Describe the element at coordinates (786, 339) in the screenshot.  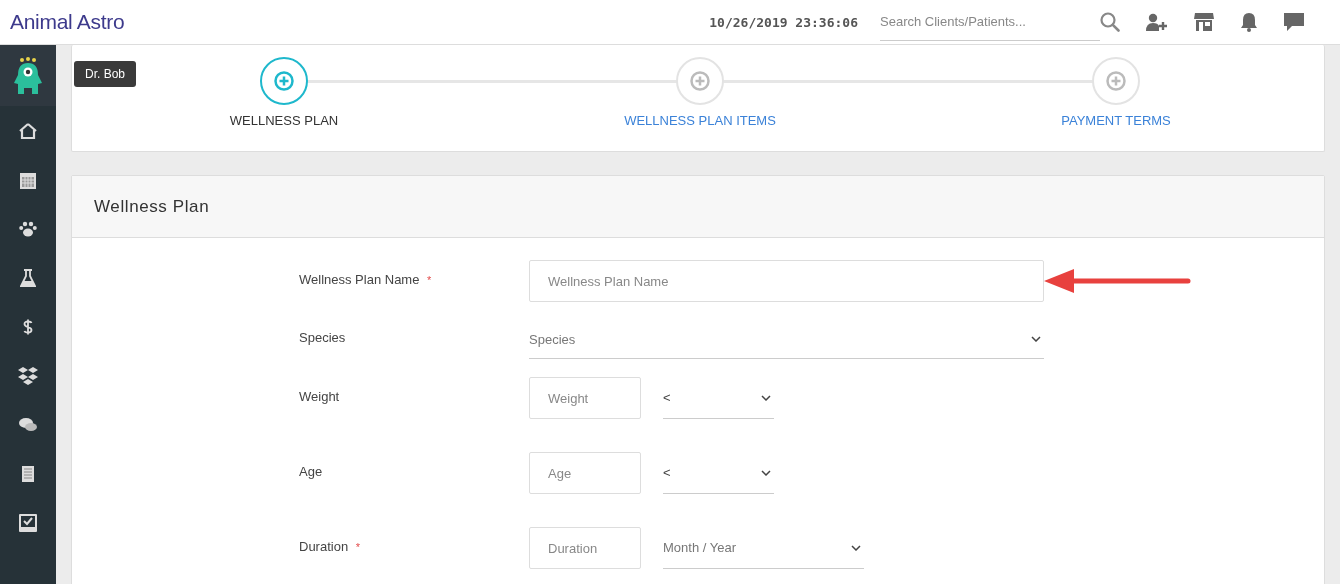
I see `species-select: Species` at that location.